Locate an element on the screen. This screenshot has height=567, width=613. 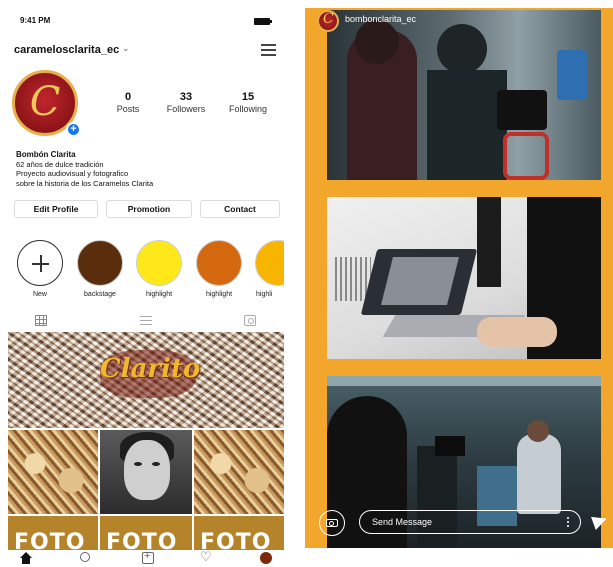
stat-posts: 0 Posts is located at coordinates (128, 102).